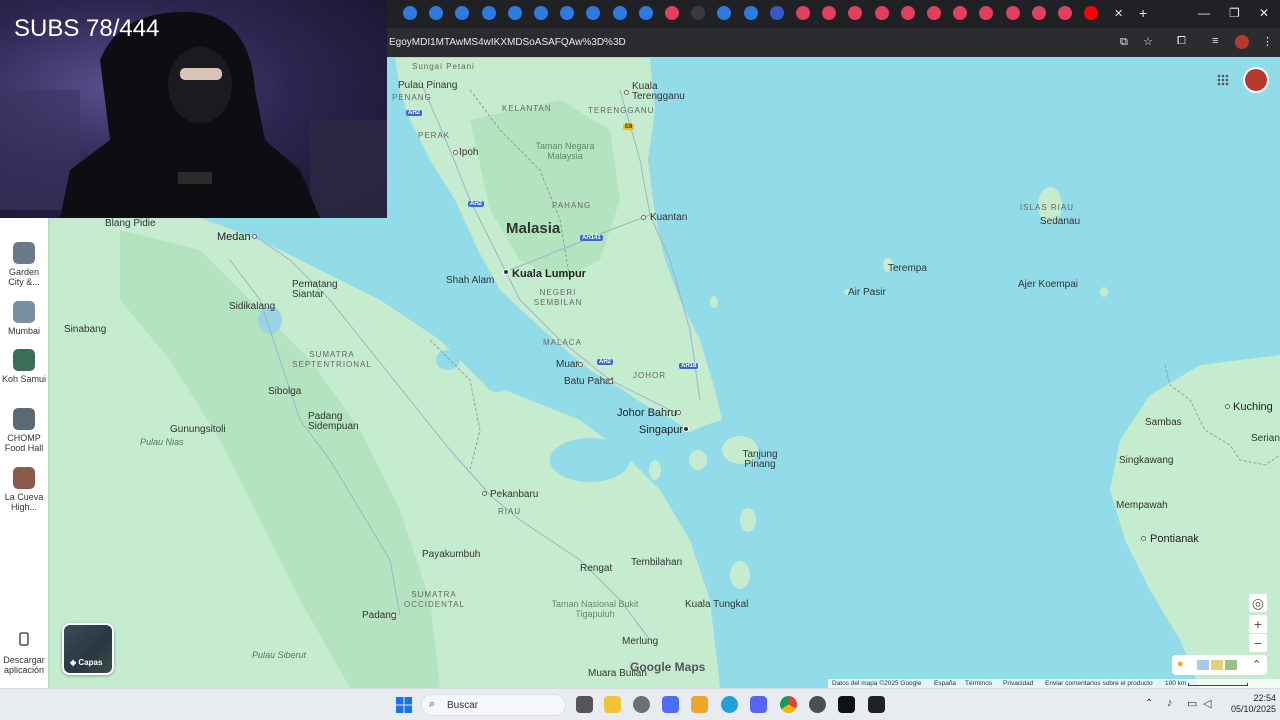 The image size is (1280, 720). I want to click on close-tab-icon: ✕, so click(1118, 13).